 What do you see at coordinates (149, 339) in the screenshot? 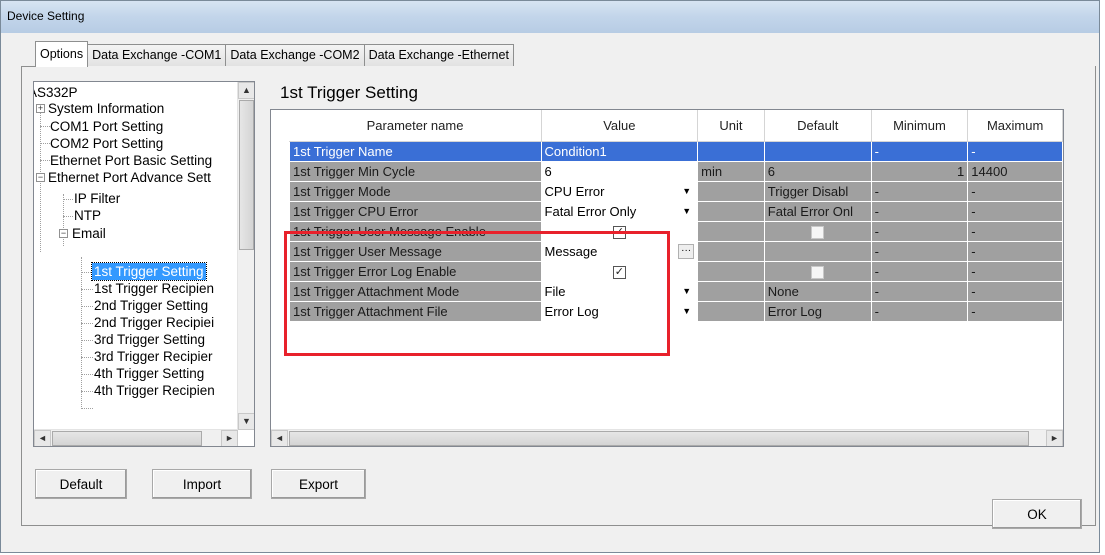
I see `tree-item-3rd-trigger-setting: 3rd Trigger Setting` at bounding box center [149, 339].